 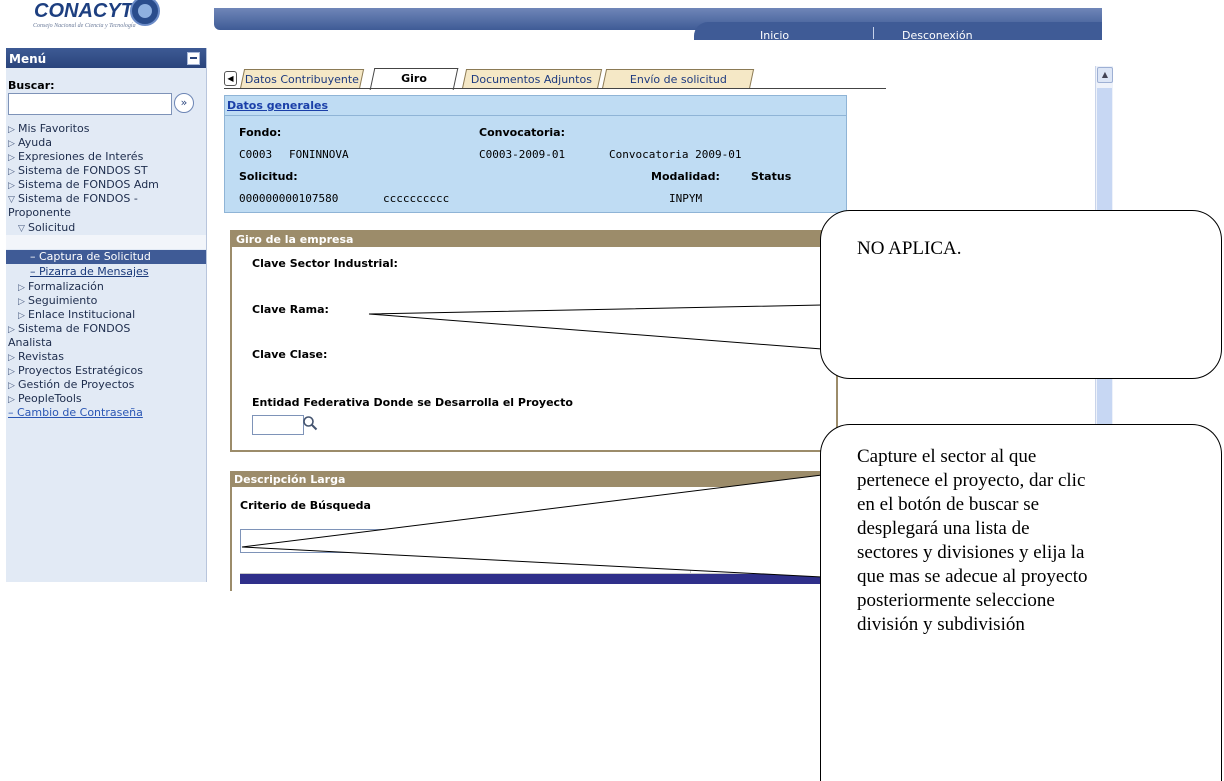 What do you see at coordinates (289, 198) in the screenshot?
I see `solicitud-number: 000000000107580` at bounding box center [289, 198].